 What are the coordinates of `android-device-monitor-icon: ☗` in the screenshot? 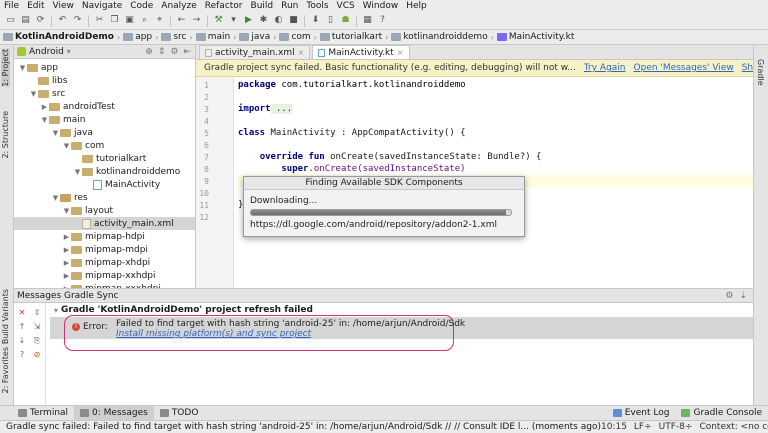 It's located at (345, 20).